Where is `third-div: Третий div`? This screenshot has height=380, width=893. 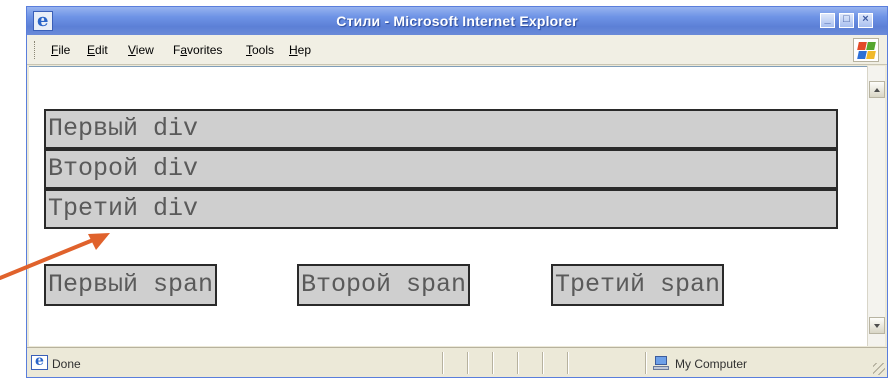
third-div: Третий div is located at coordinates (441, 209).